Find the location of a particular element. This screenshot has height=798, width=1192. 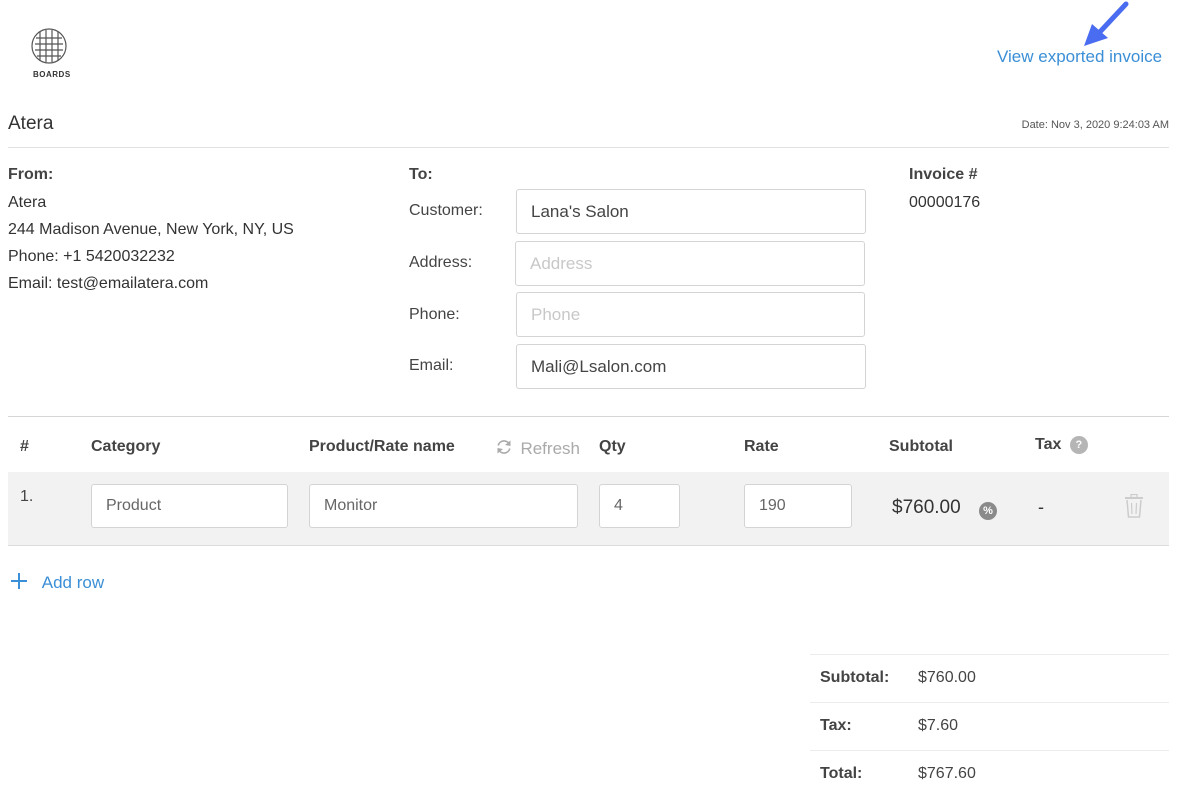

section-divider is located at coordinates (588, 416).